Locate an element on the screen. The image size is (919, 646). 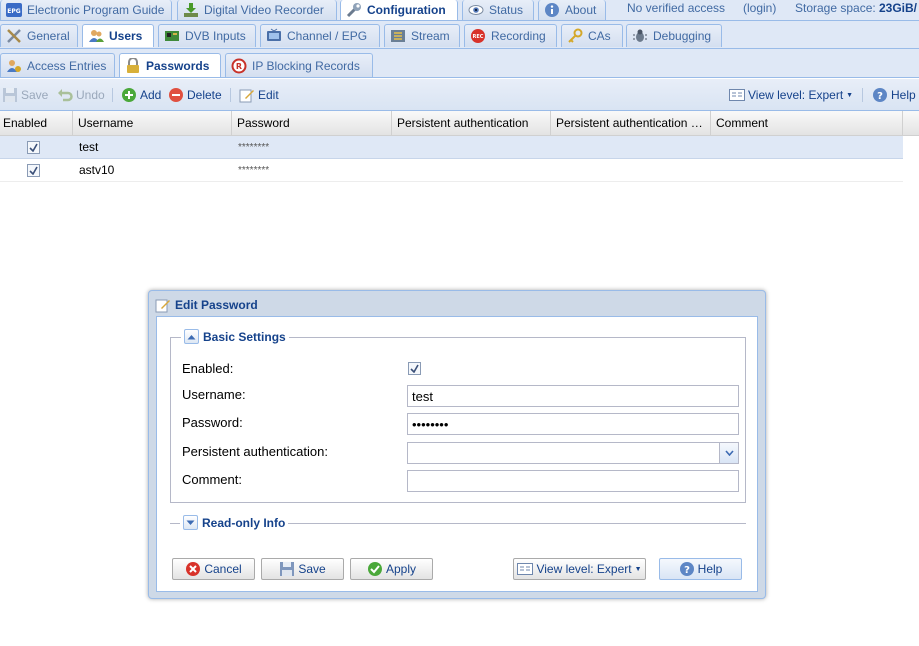
tab-cas: CAs is located at coordinates (592, 35).